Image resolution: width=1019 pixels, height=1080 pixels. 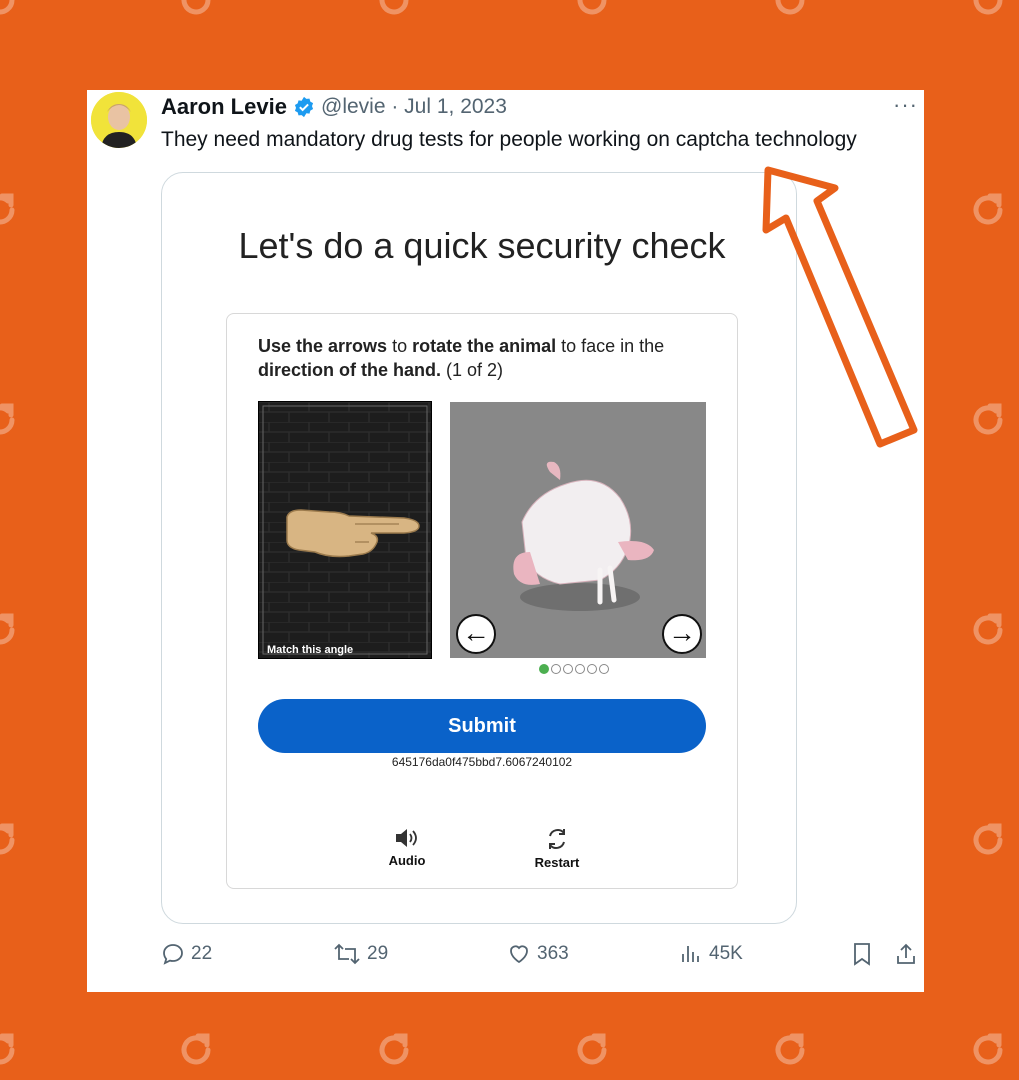 What do you see at coordinates (119, 120) in the screenshot?
I see `avatar` at bounding box center [119, 120].